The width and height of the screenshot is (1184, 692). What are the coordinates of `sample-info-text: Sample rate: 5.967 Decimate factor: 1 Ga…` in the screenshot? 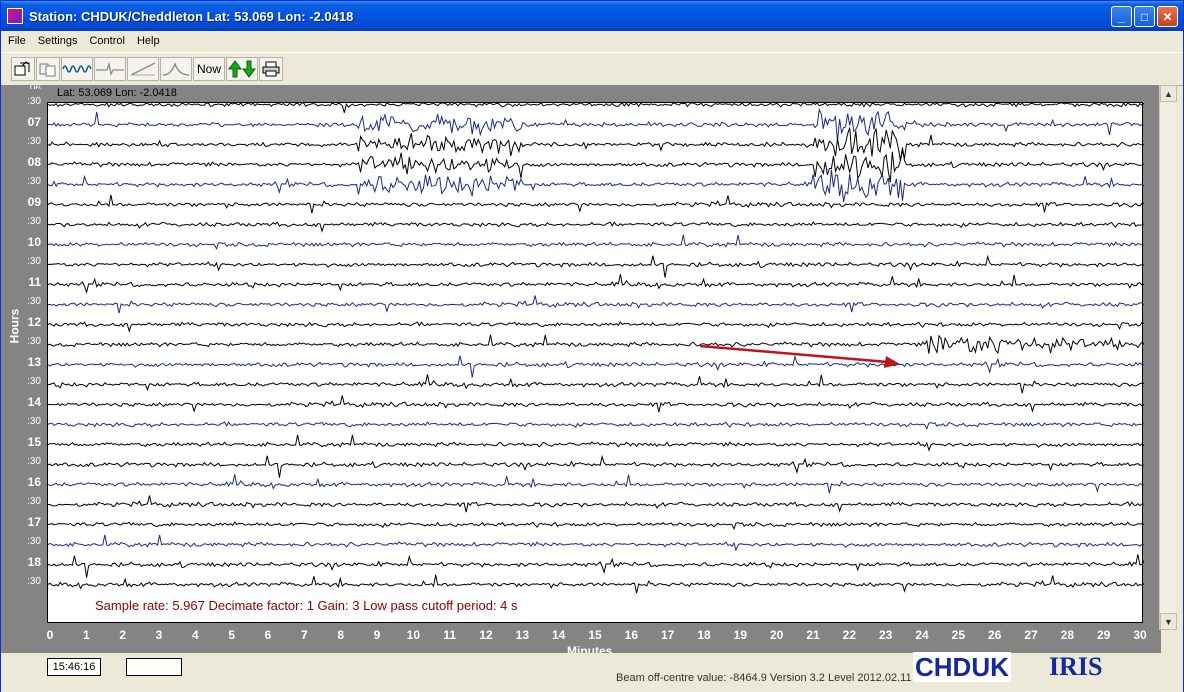 It's located at (306, 605).